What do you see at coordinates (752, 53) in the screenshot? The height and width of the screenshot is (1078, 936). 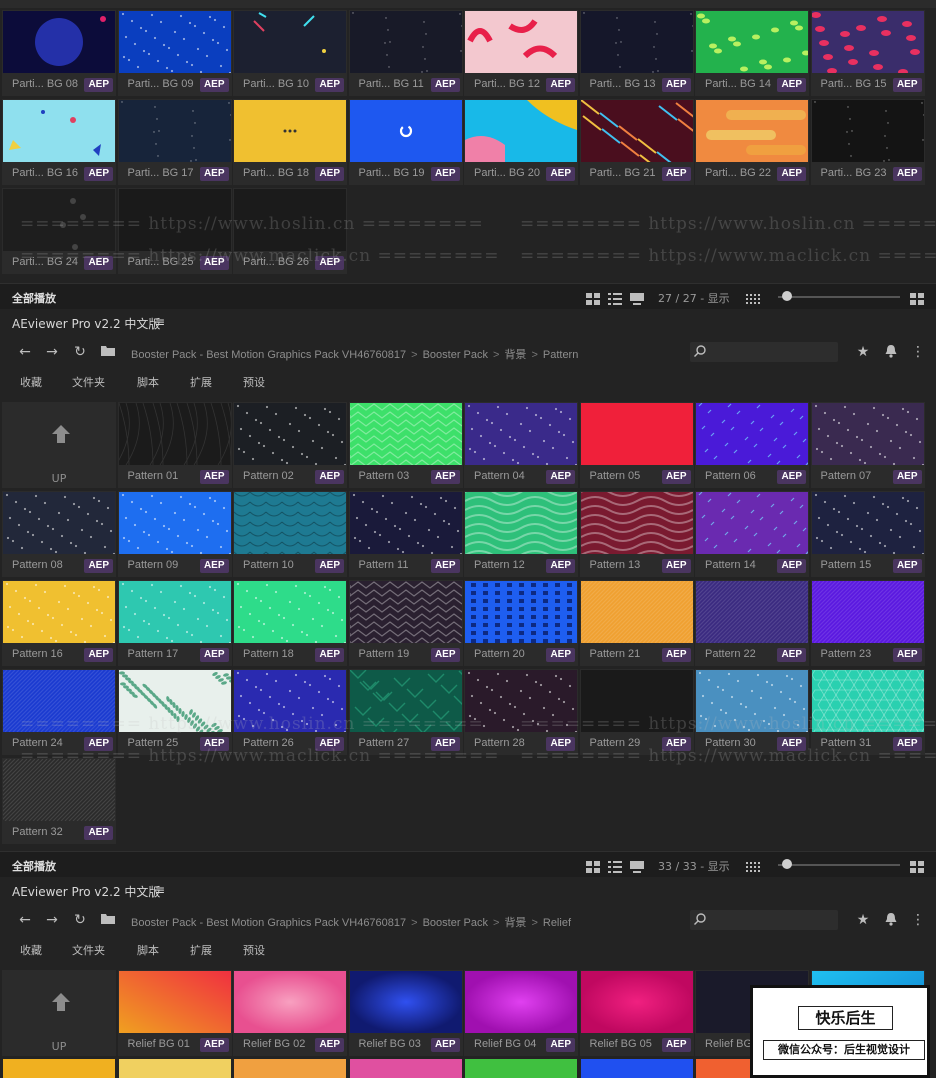 I see `asset-tile: Parti... BG 14 AEP` at bounding box center [752, 53].